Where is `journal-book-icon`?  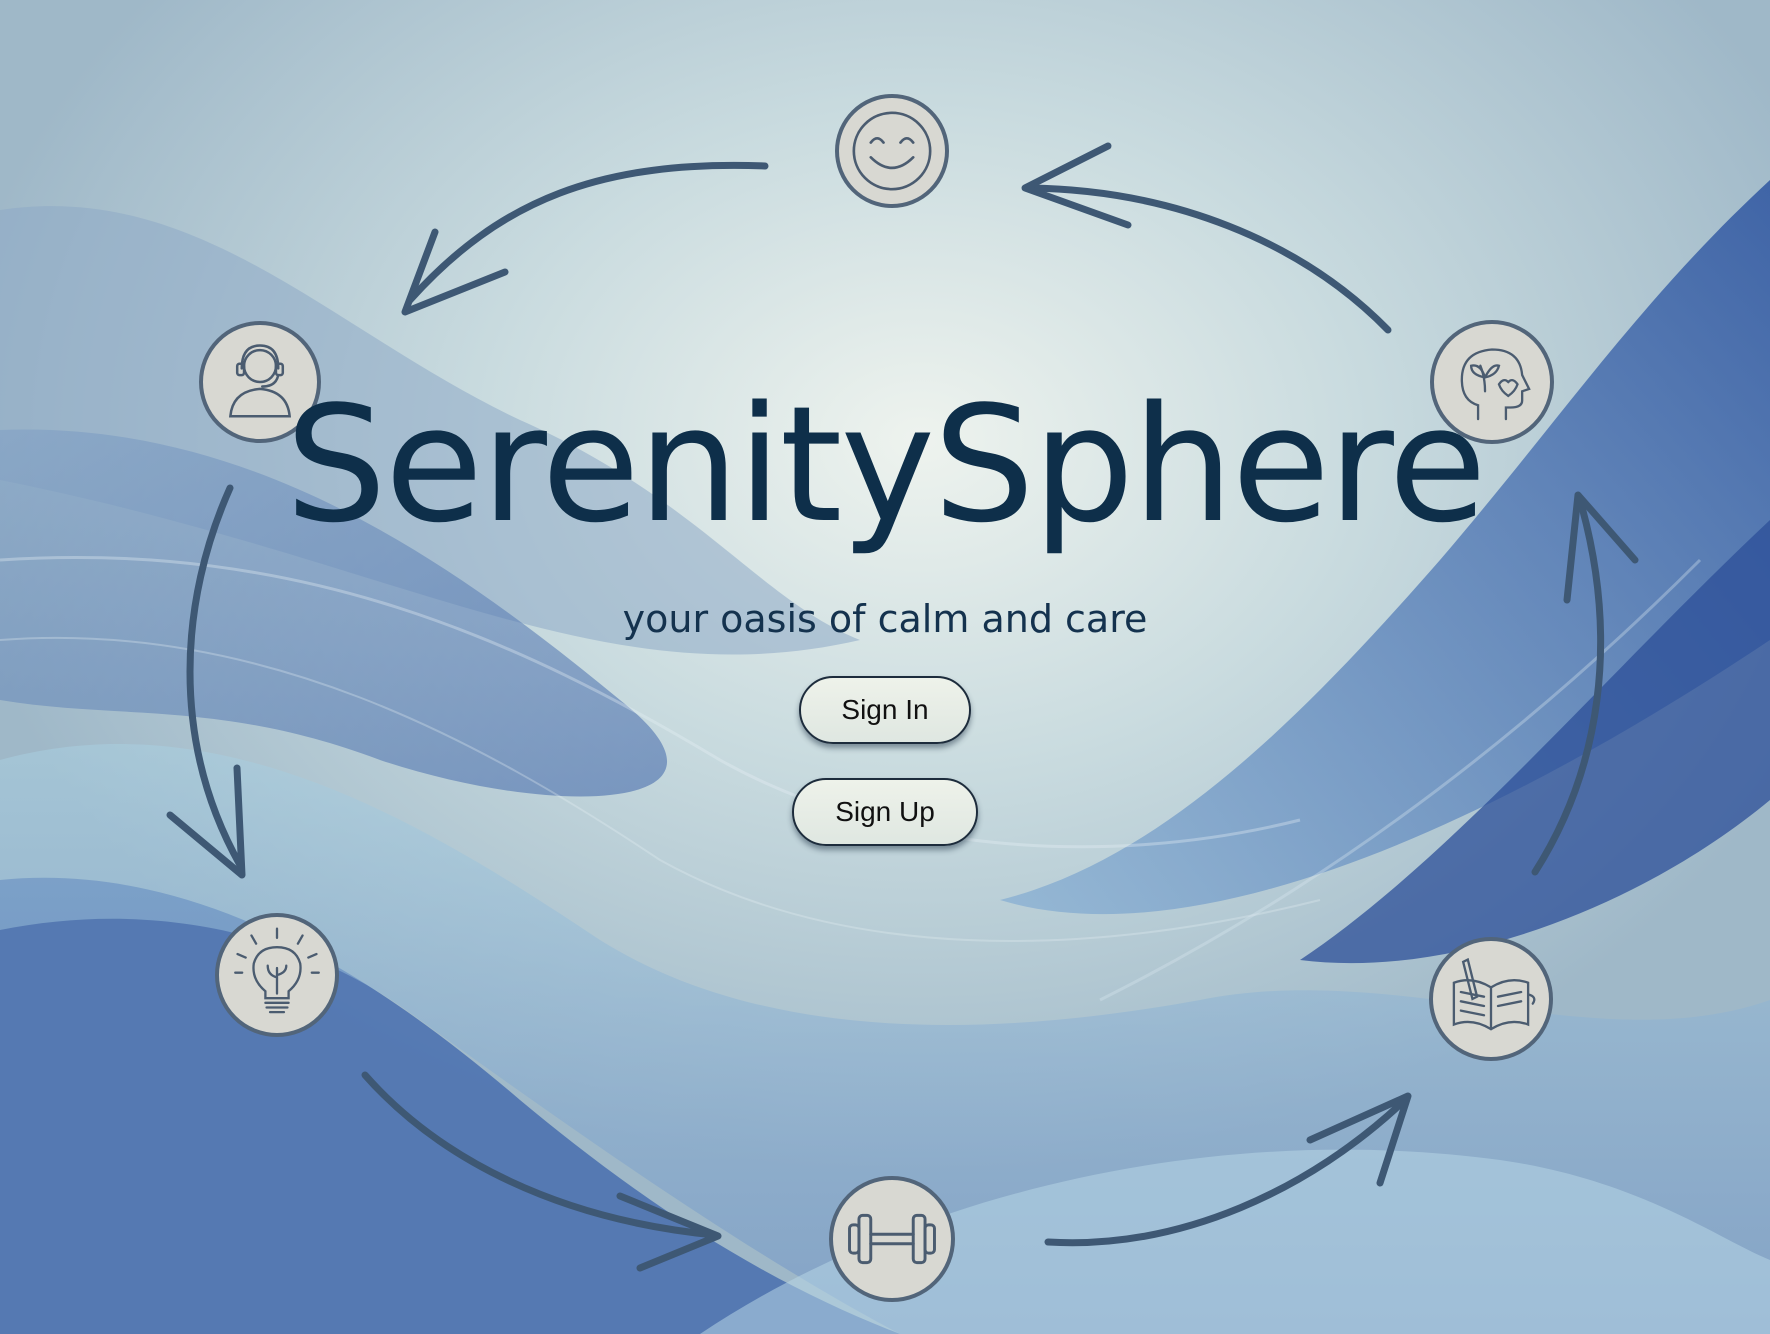 journal-book-icon is located at coordinates (1491, 999).